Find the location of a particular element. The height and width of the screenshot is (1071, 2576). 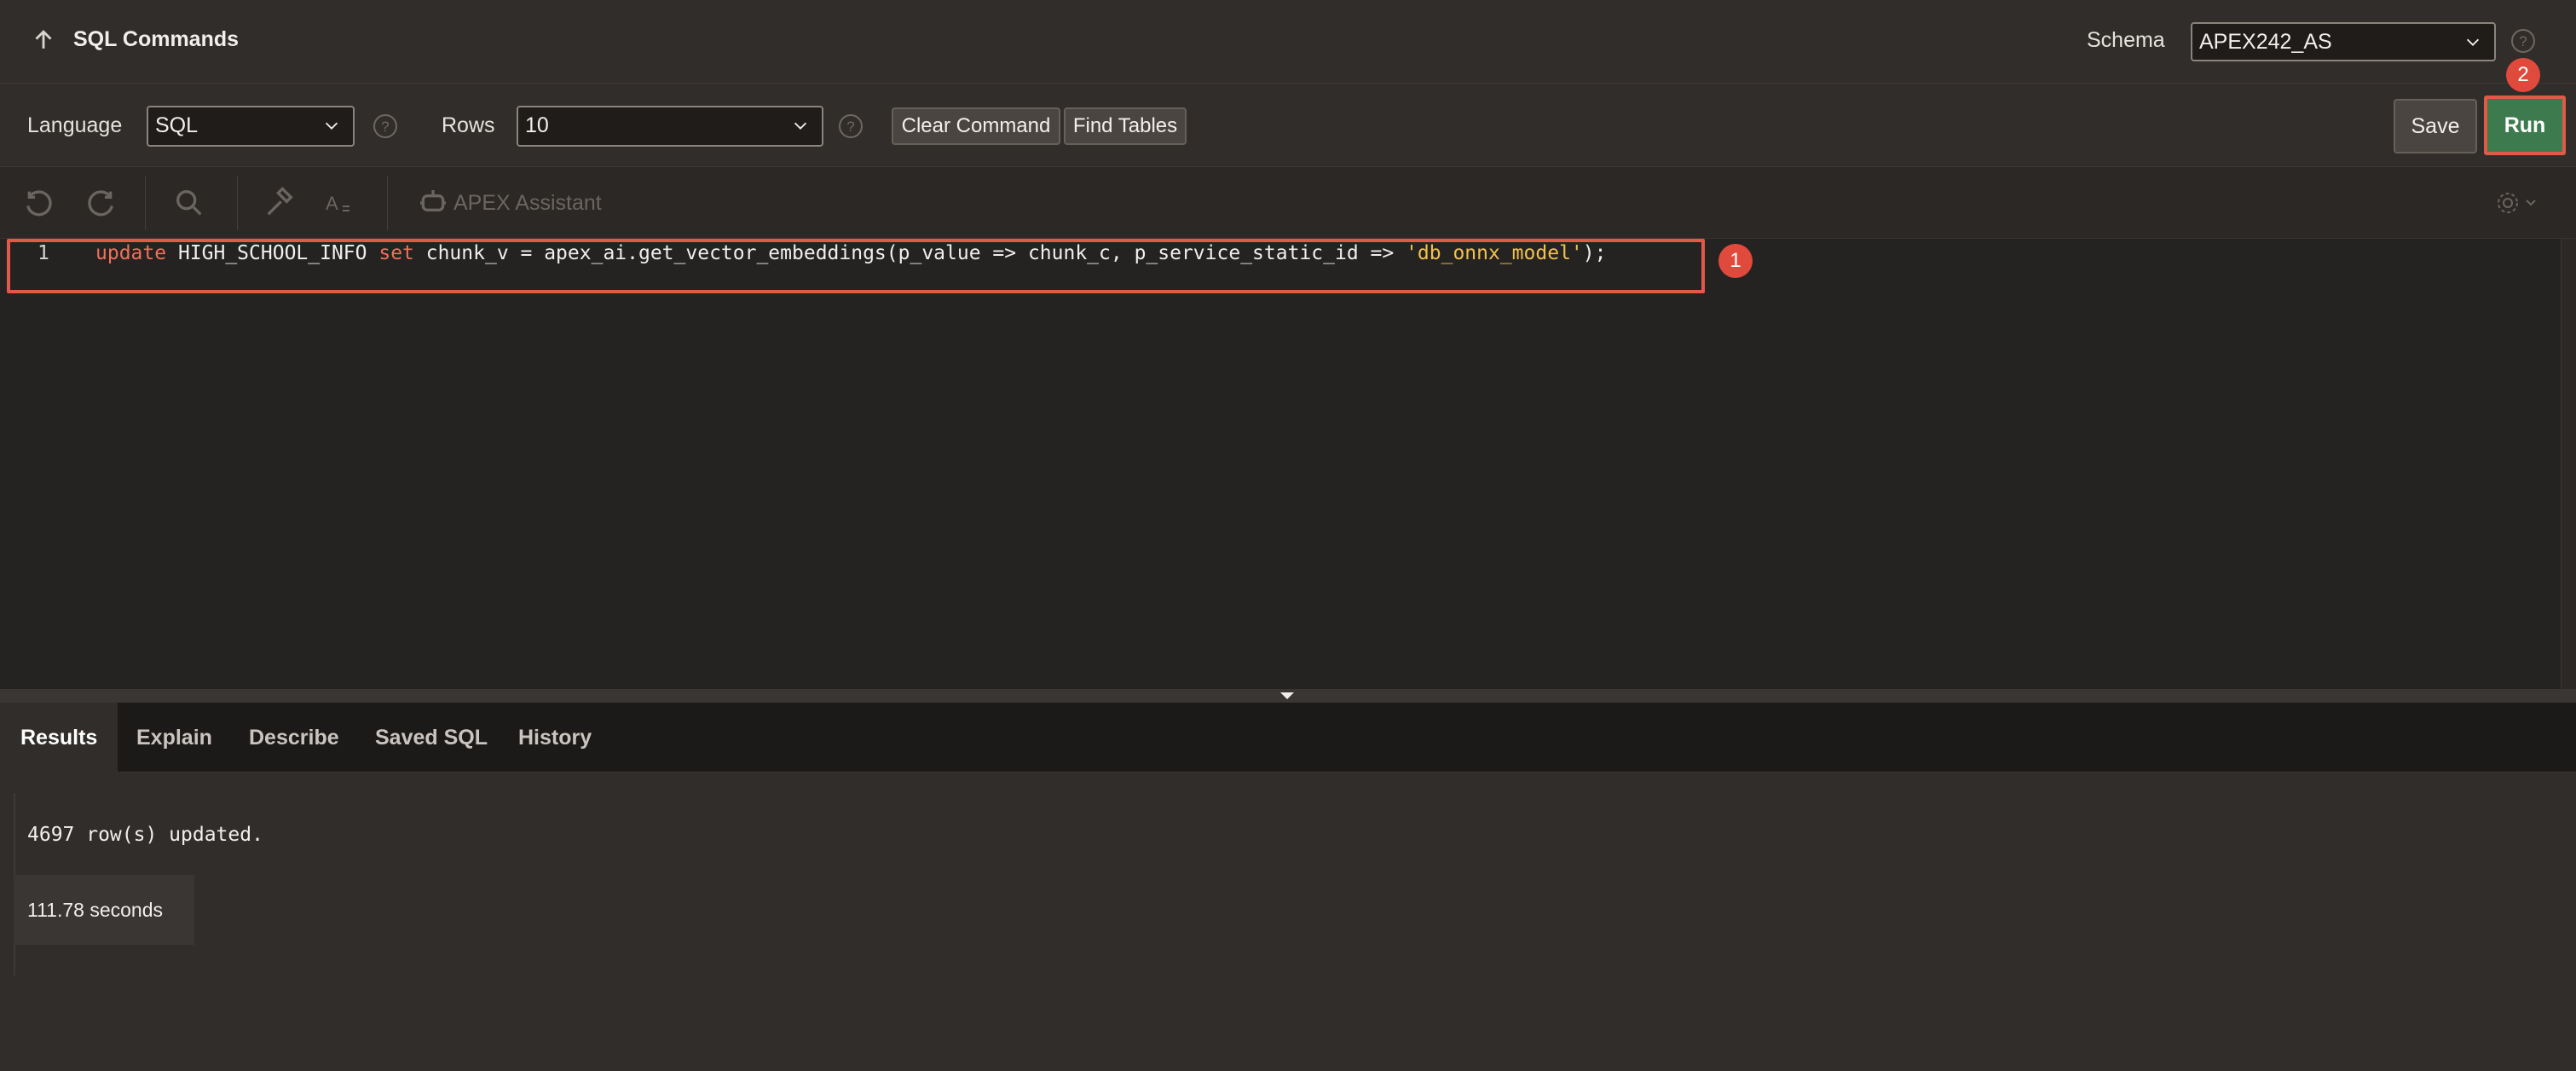

format-case-icon: A is located at coordinates (341, 203).